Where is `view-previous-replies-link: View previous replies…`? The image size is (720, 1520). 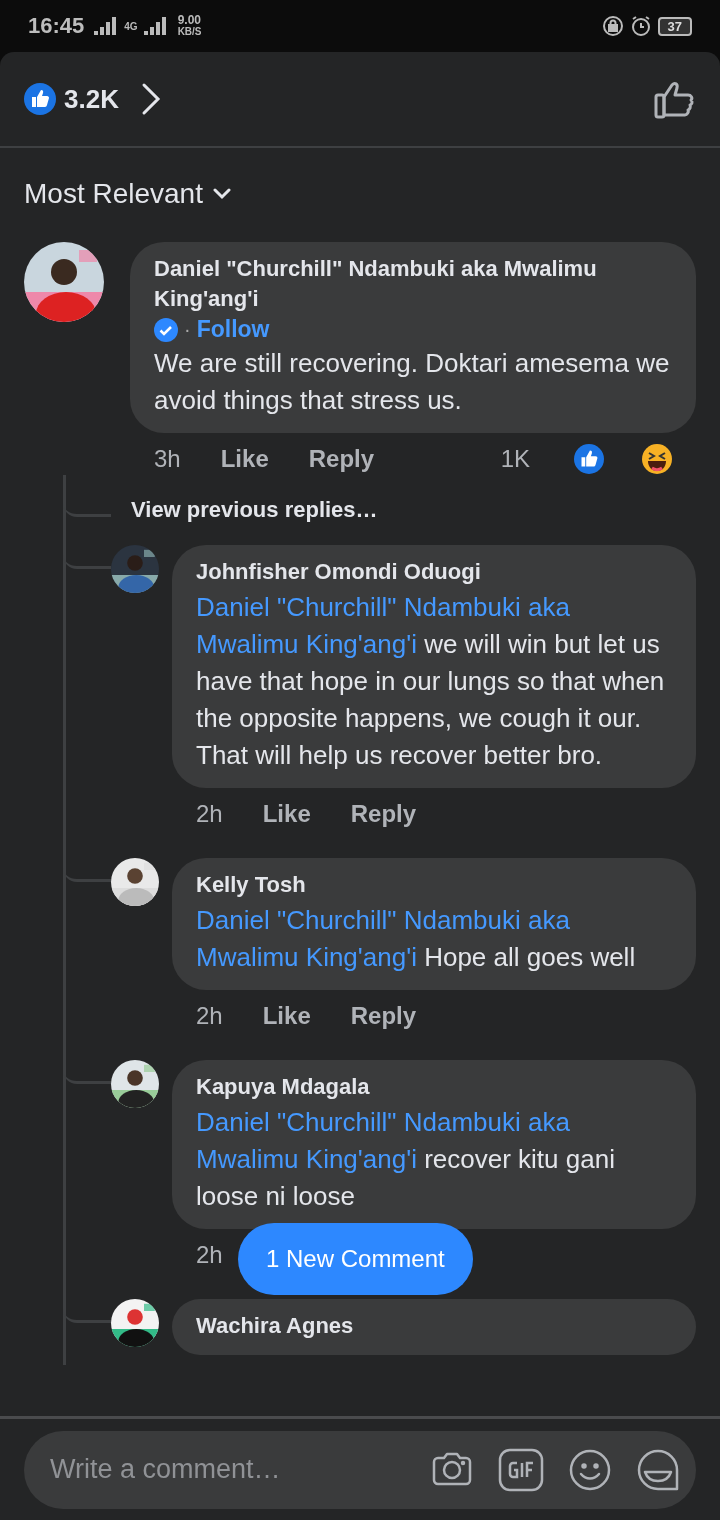 view-previous-replies-link: View previous replies… is located at coordinates (254, 510).